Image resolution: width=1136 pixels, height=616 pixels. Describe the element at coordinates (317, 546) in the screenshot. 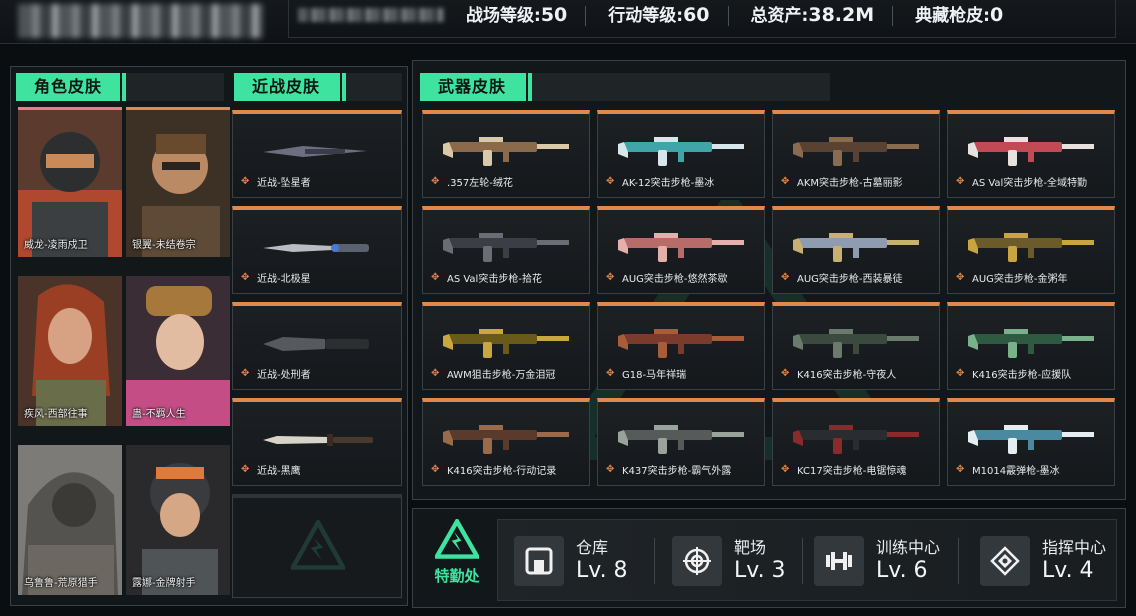

I see `melee-card-empty` at that location.